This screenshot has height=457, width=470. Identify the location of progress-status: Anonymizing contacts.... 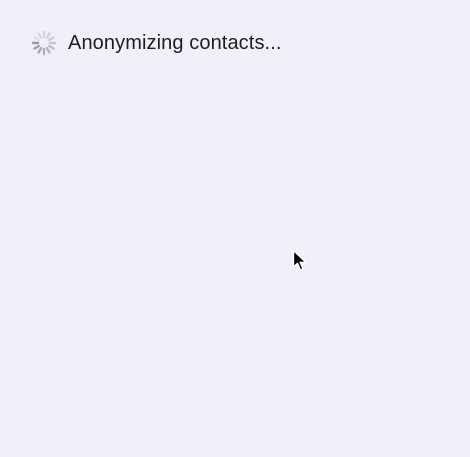
(156, 43).